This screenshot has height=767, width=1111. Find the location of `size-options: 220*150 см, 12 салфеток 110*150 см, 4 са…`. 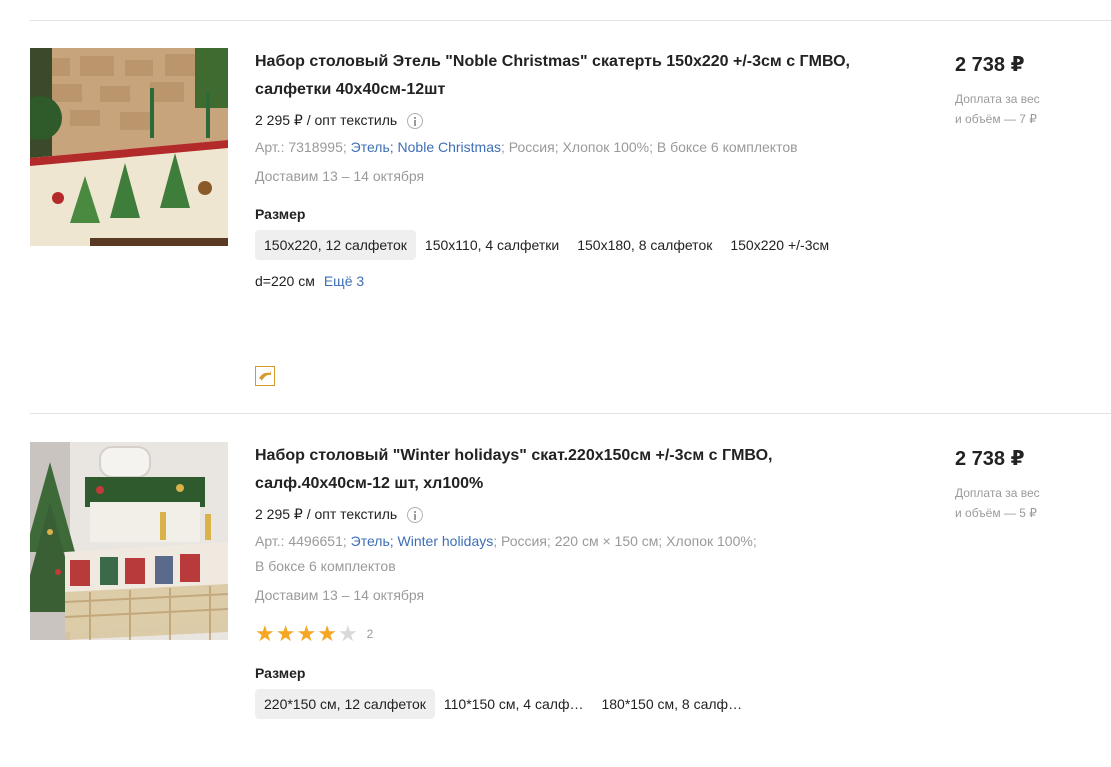

size-options: 220*150 см, 12 салфеток 110*150 см, 4 са… is located at coordinates (575, 704).